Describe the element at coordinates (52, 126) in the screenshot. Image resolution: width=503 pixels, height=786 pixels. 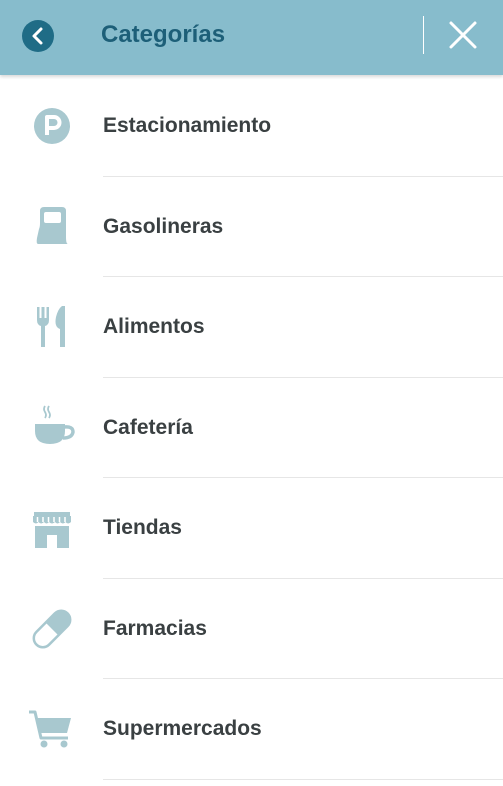
I see `parking-icon` at that location.